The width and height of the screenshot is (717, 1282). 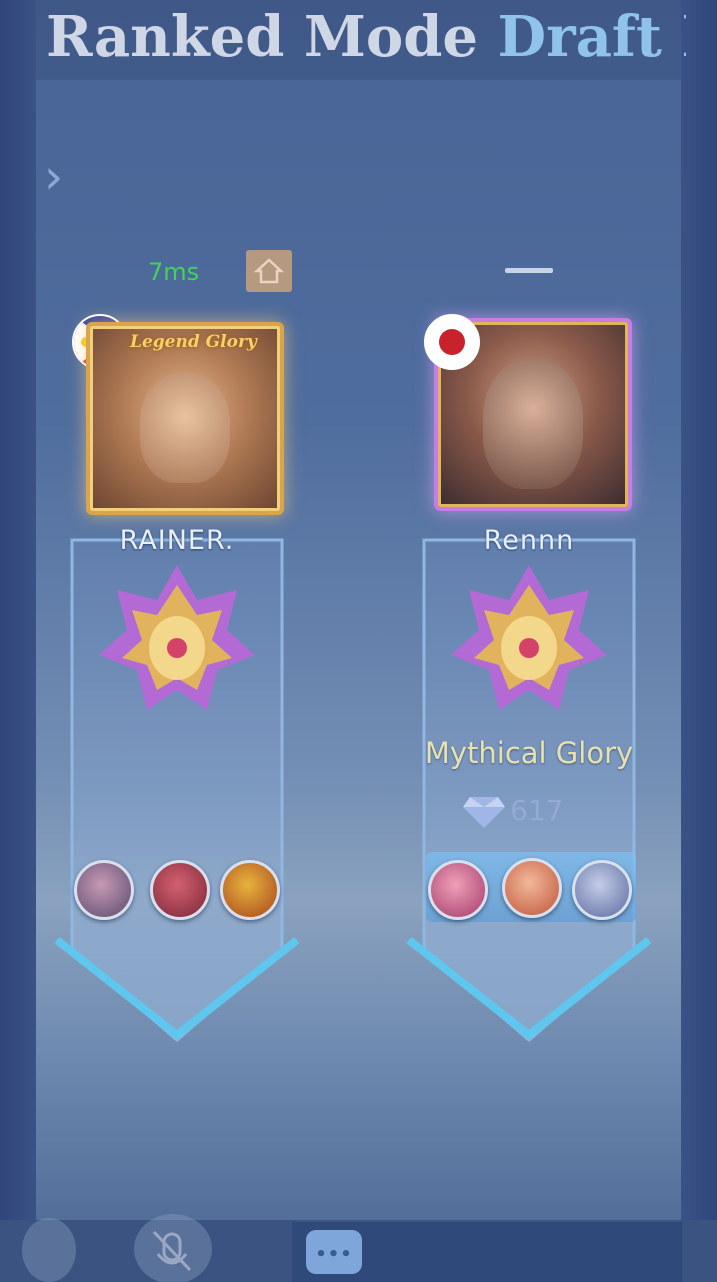 What do you see at coordinates (529, 540) in the screenshot?
I see `player-name-right: Rennn` at bounding box center [529, 540].